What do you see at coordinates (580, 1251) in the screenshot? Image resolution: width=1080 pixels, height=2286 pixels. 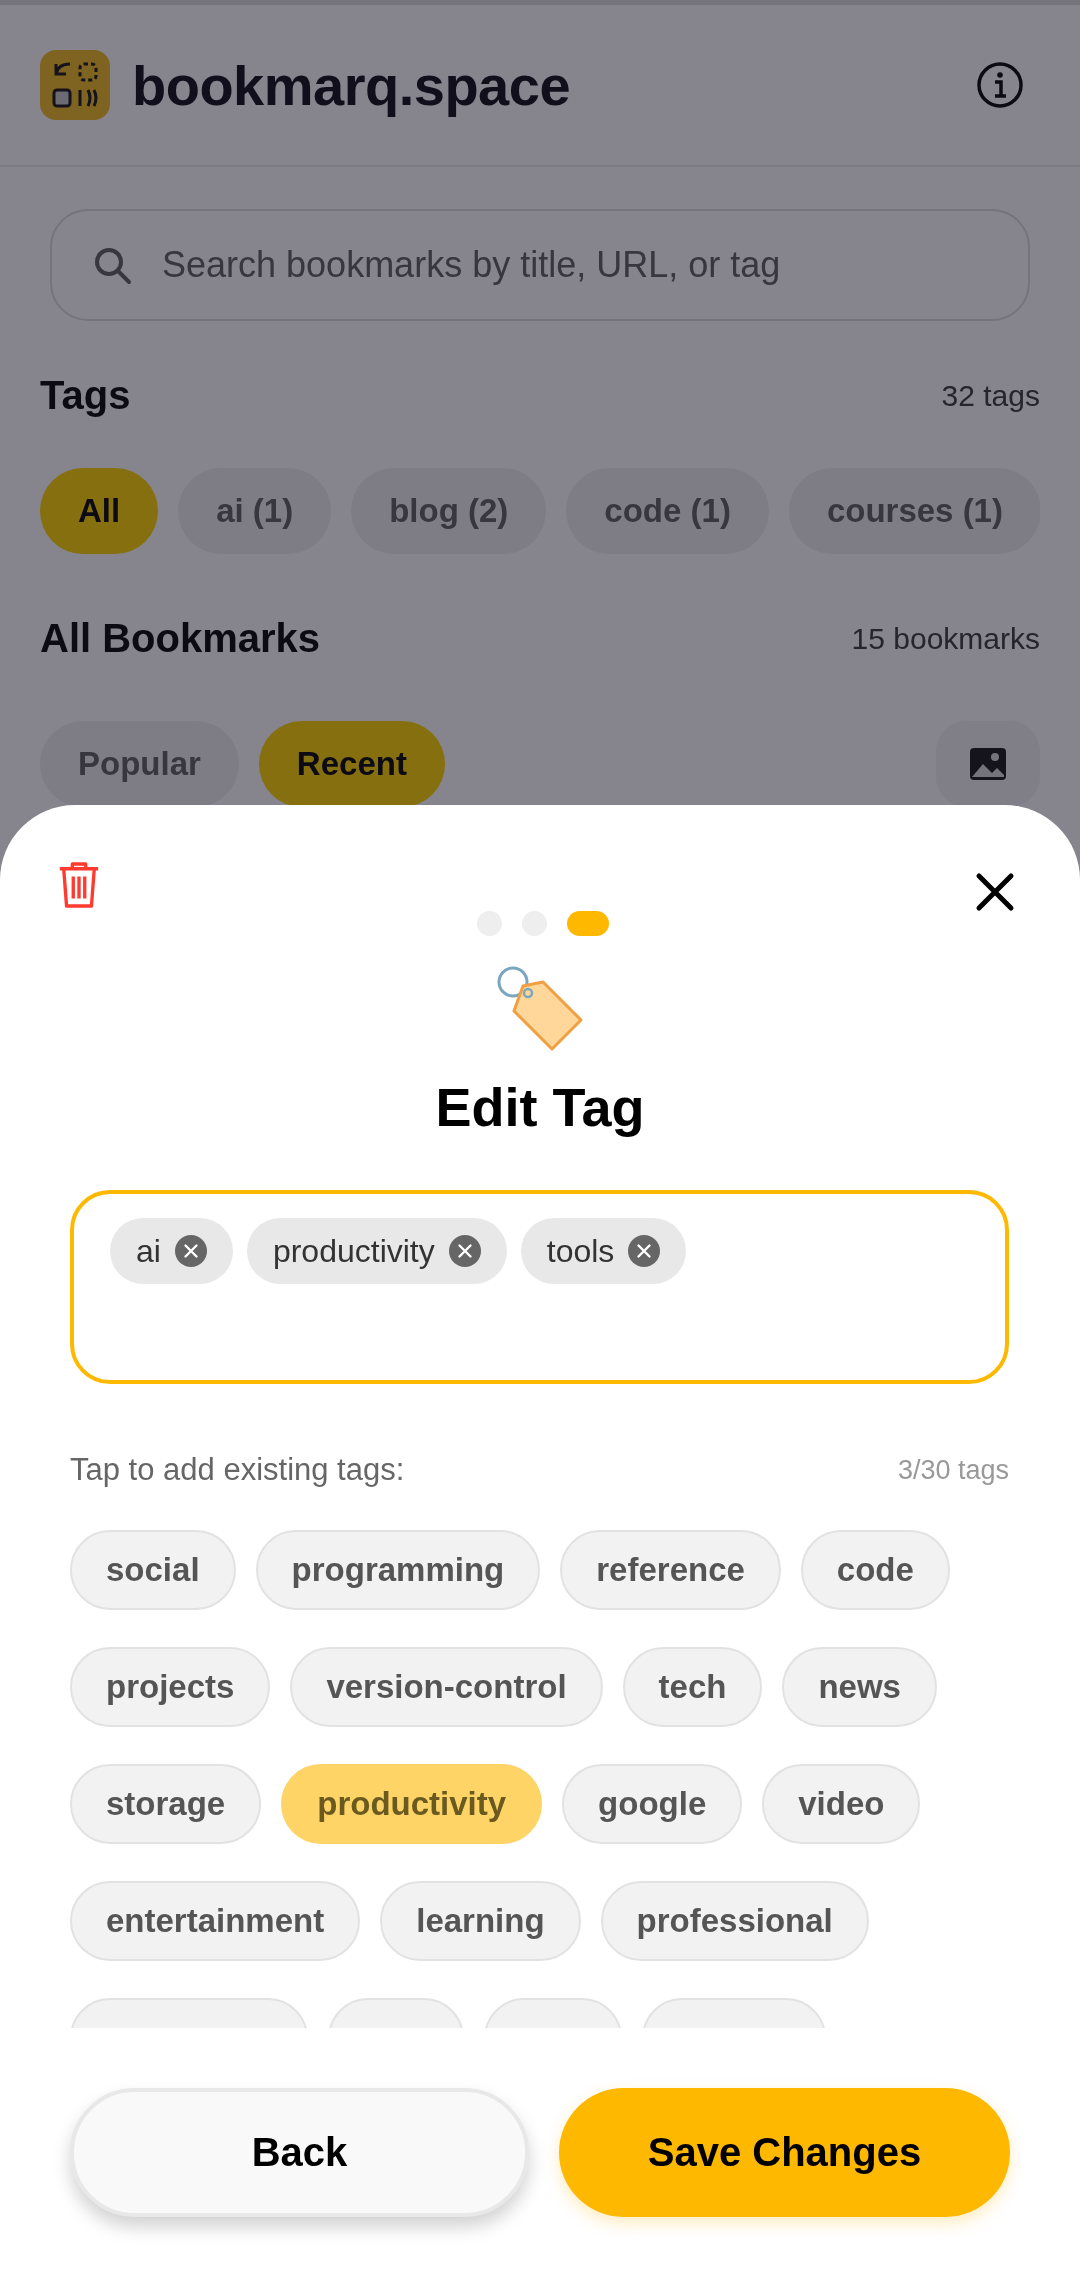 I see `tag-label: tools` at bounding box center [580, 1251].